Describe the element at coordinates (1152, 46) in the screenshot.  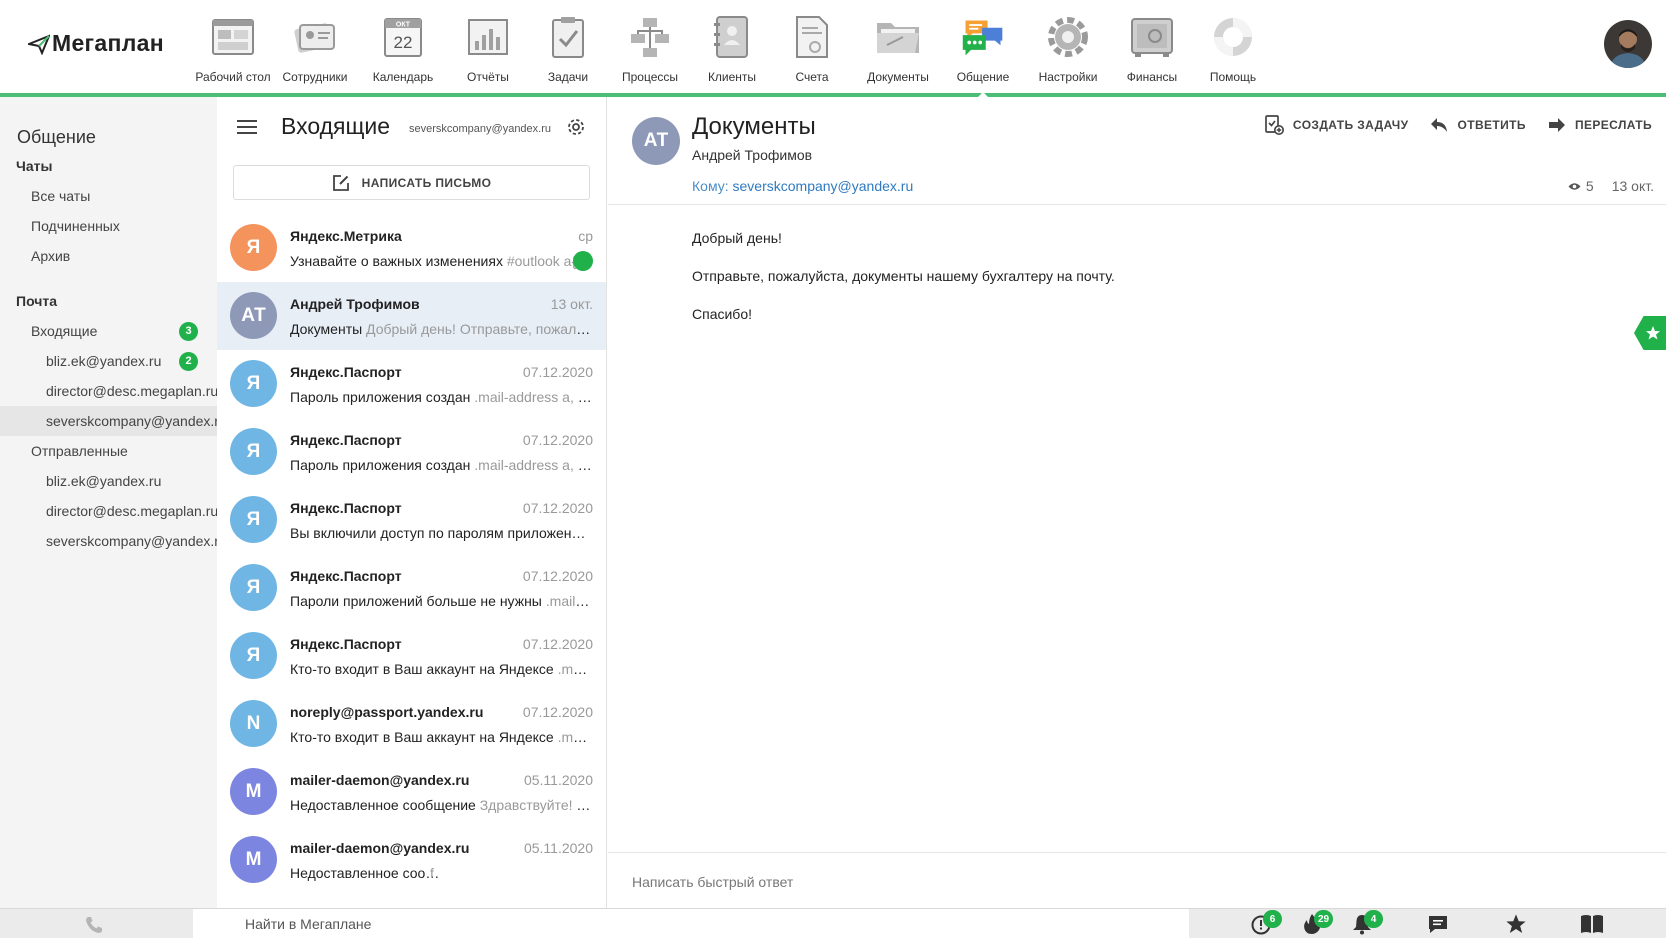
I see `nav-item-finance: Финансы` at that location.